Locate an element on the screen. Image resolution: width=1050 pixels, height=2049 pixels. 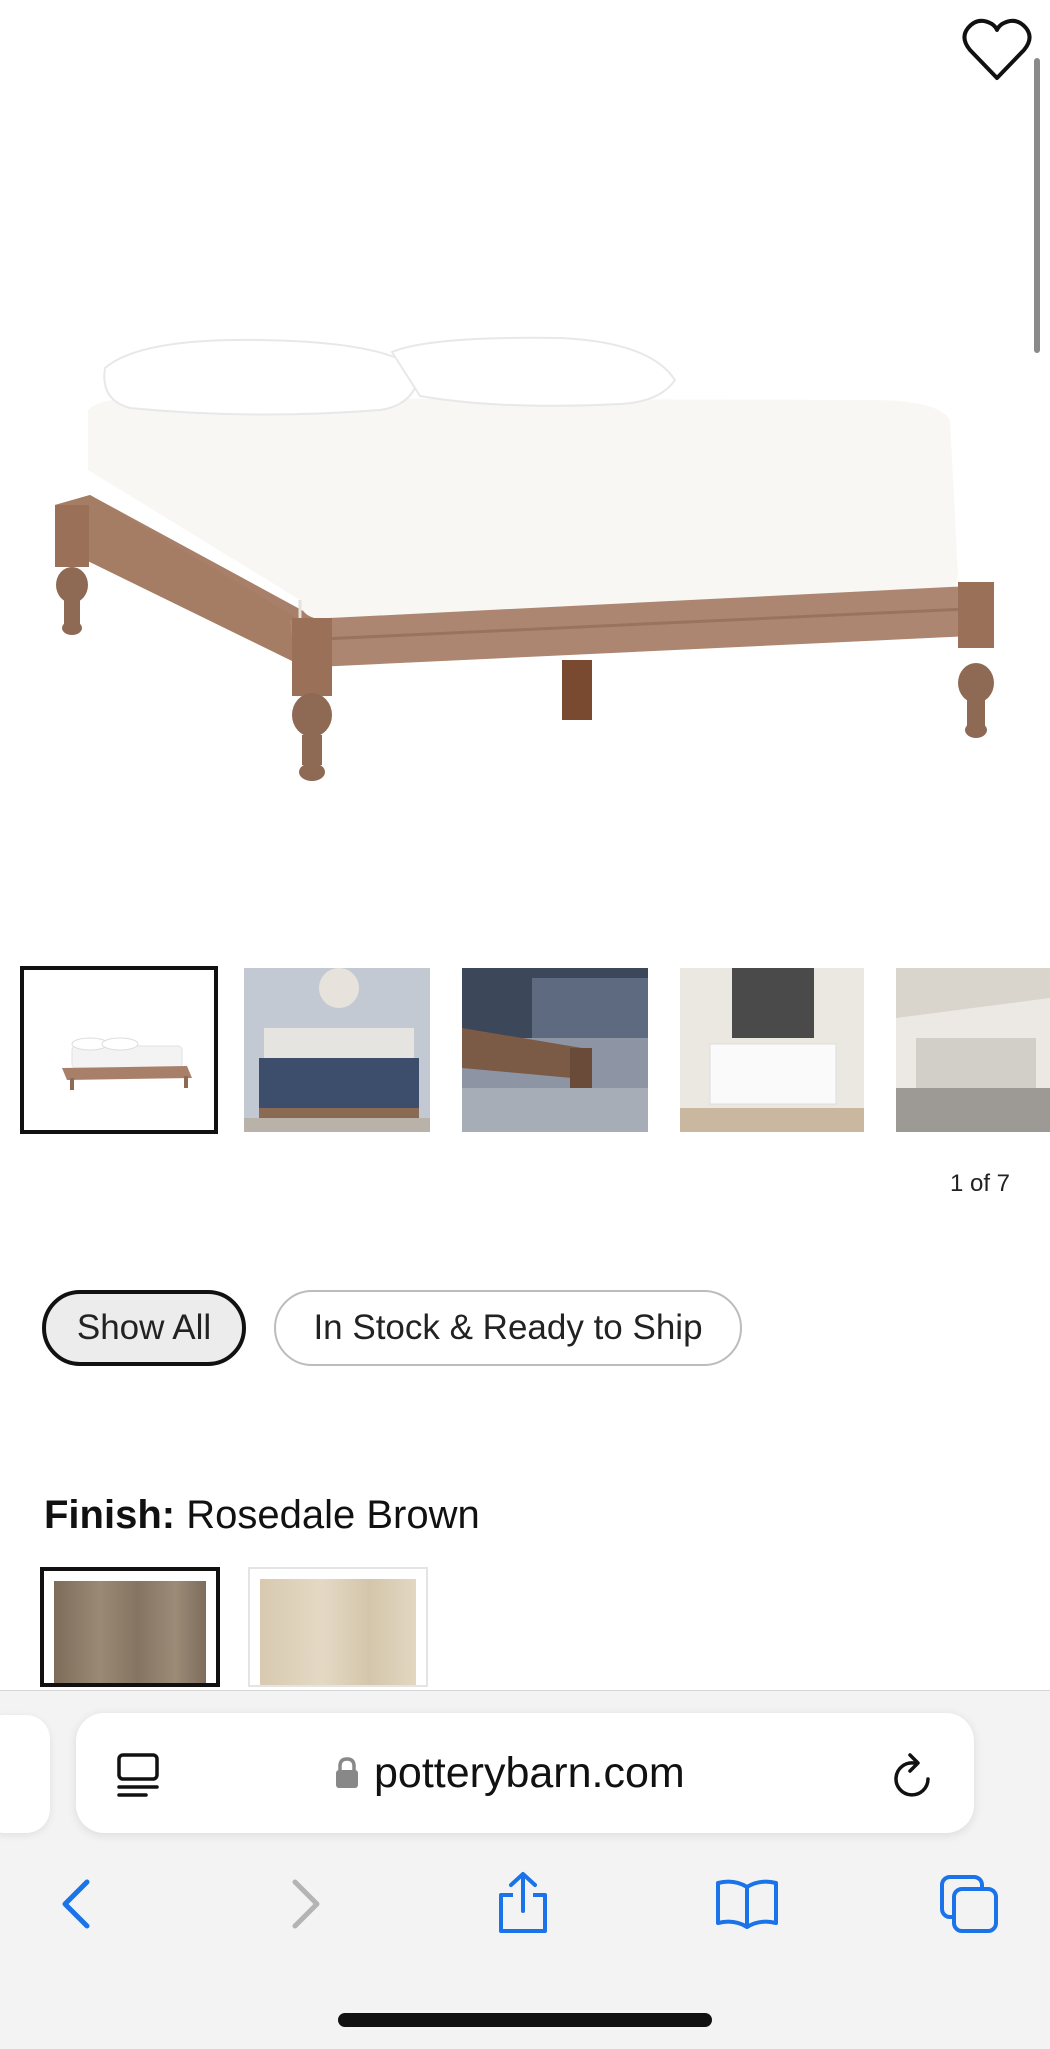
reload-icon is located at coordinates (914, 1775).